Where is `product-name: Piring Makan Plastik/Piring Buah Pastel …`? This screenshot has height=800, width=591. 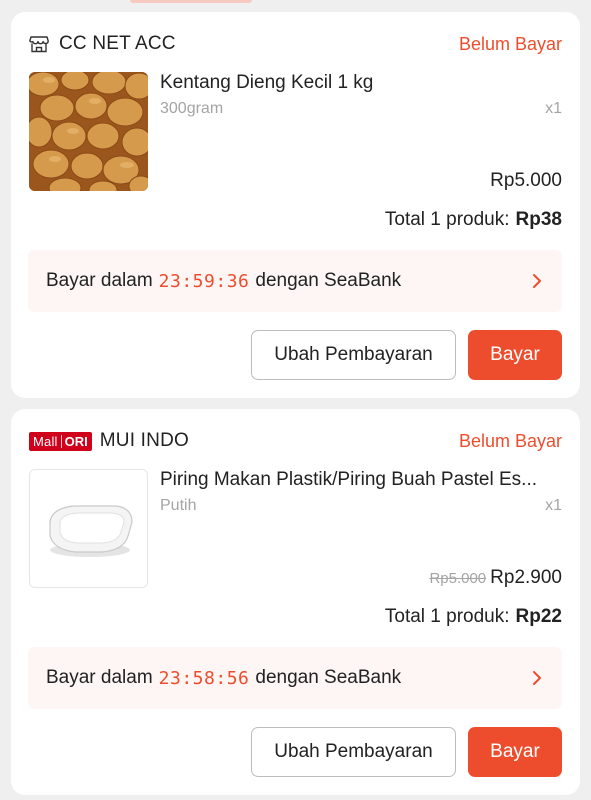 product-name: Piring Makan Plastik/Piring Buah Pastel … is located at coordinates (361, 480).